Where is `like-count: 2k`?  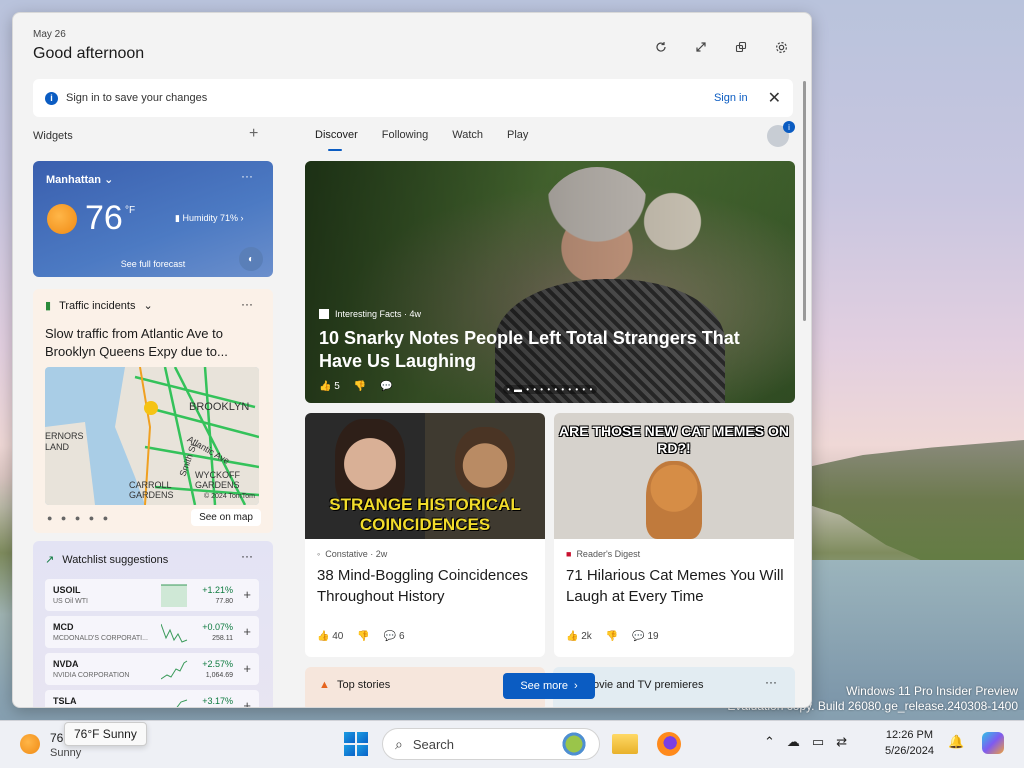
like-count: 2k is located at coordinates (586, 636).